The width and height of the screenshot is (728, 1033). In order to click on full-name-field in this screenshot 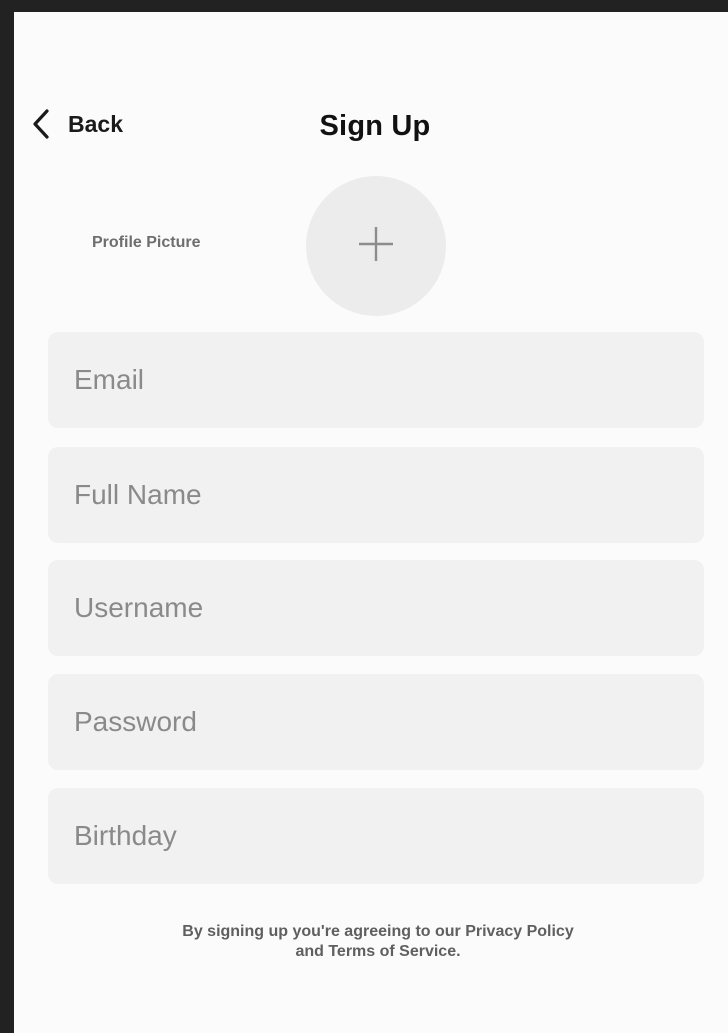, I will do `click(376, 495)`.